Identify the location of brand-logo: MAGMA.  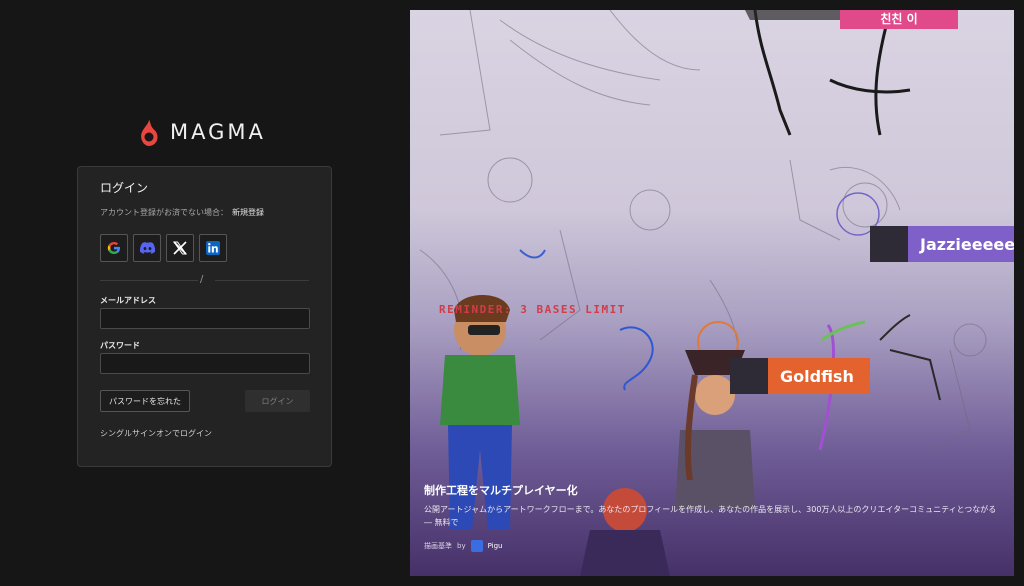
(202, 132).